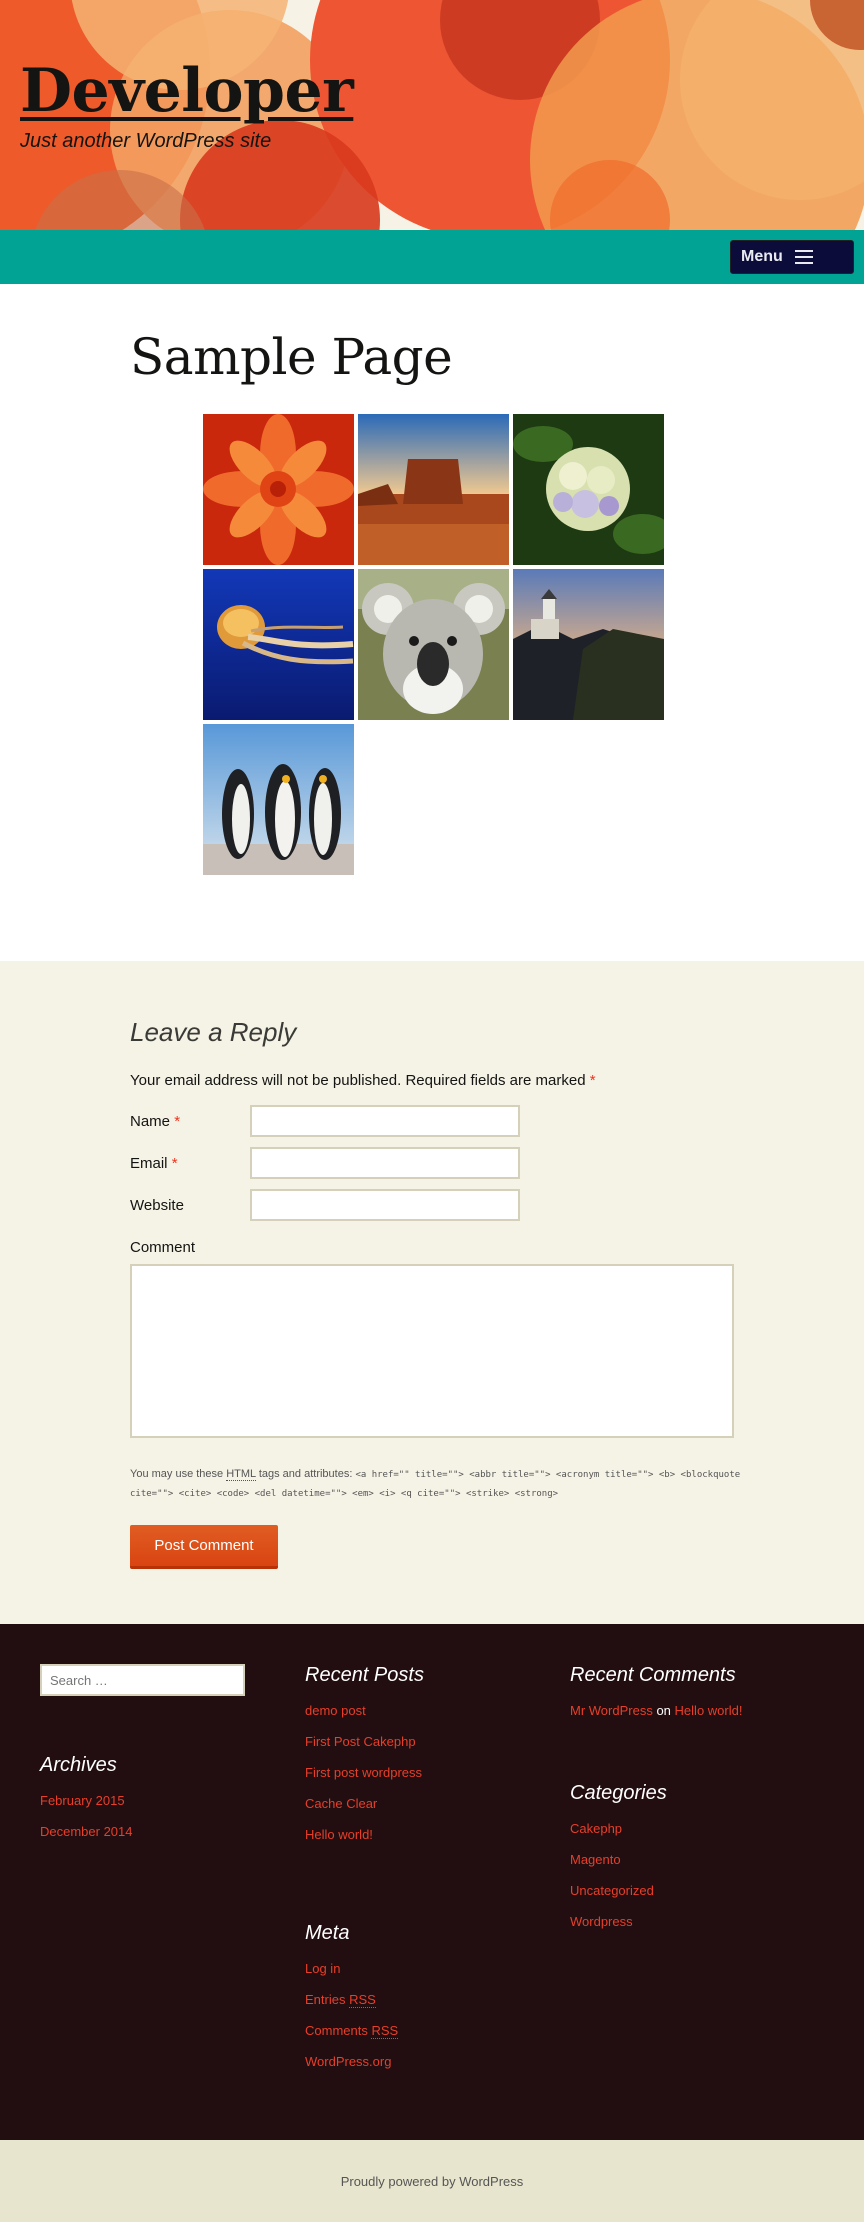 The width and height of the screenshot is (864, 2225). I want to click on widget-column-1: Archives February 2015 December 2014, so click(142, 1759).